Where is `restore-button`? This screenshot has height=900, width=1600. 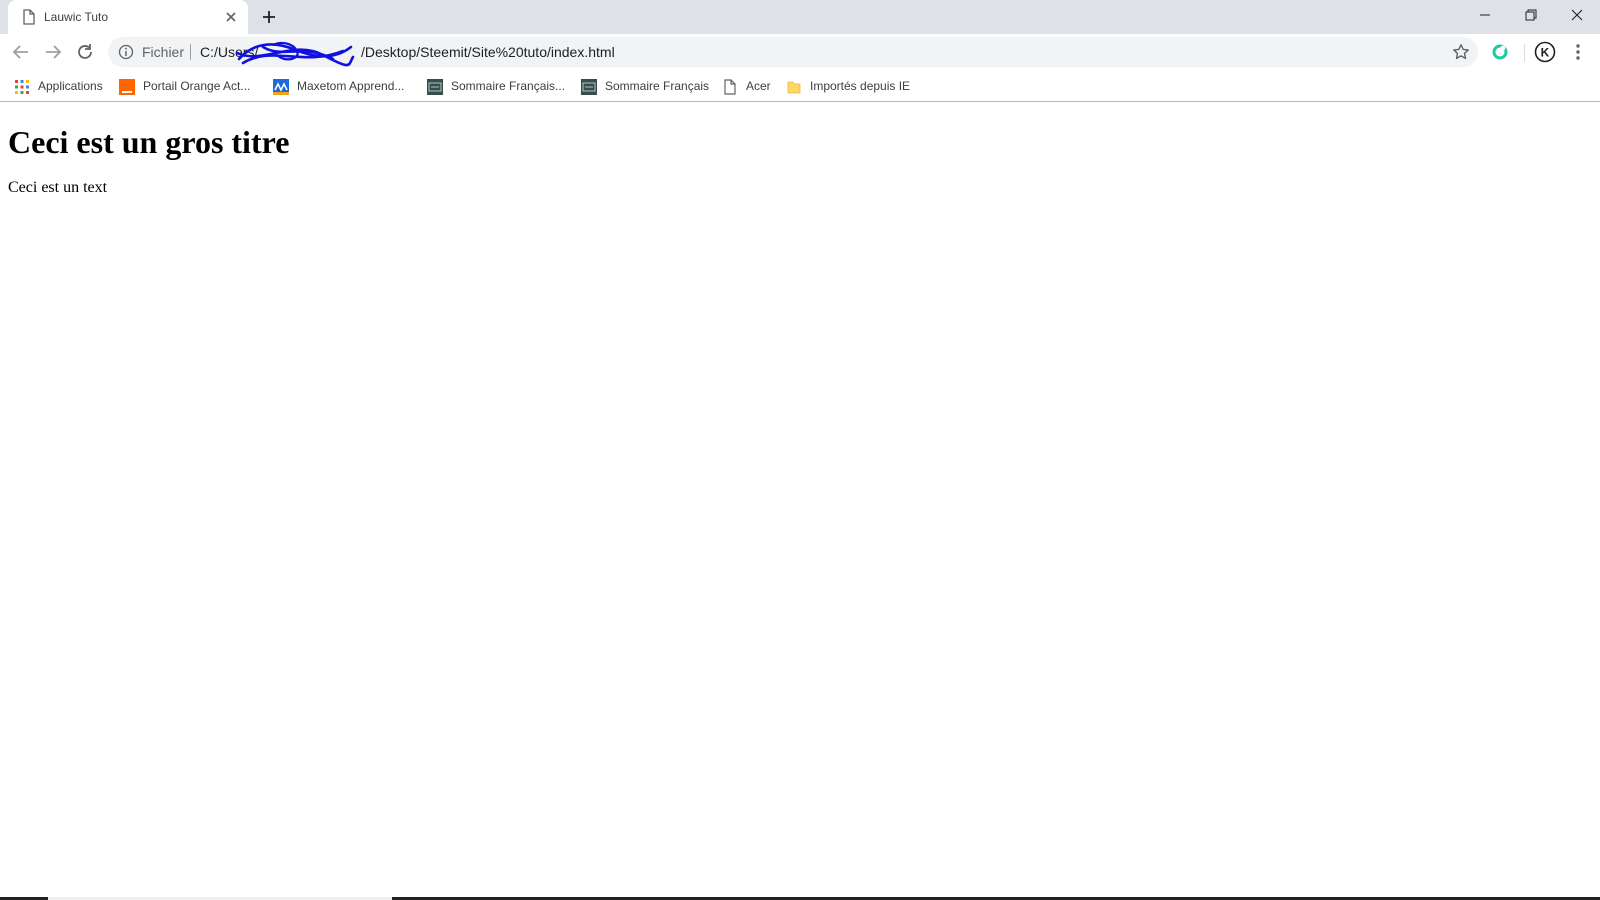
restore-button is located at coordinates (1531, 15).